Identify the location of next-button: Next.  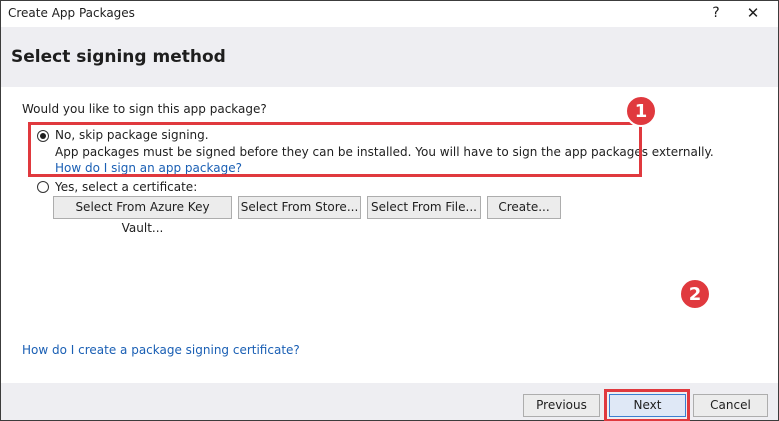
(647, 405).